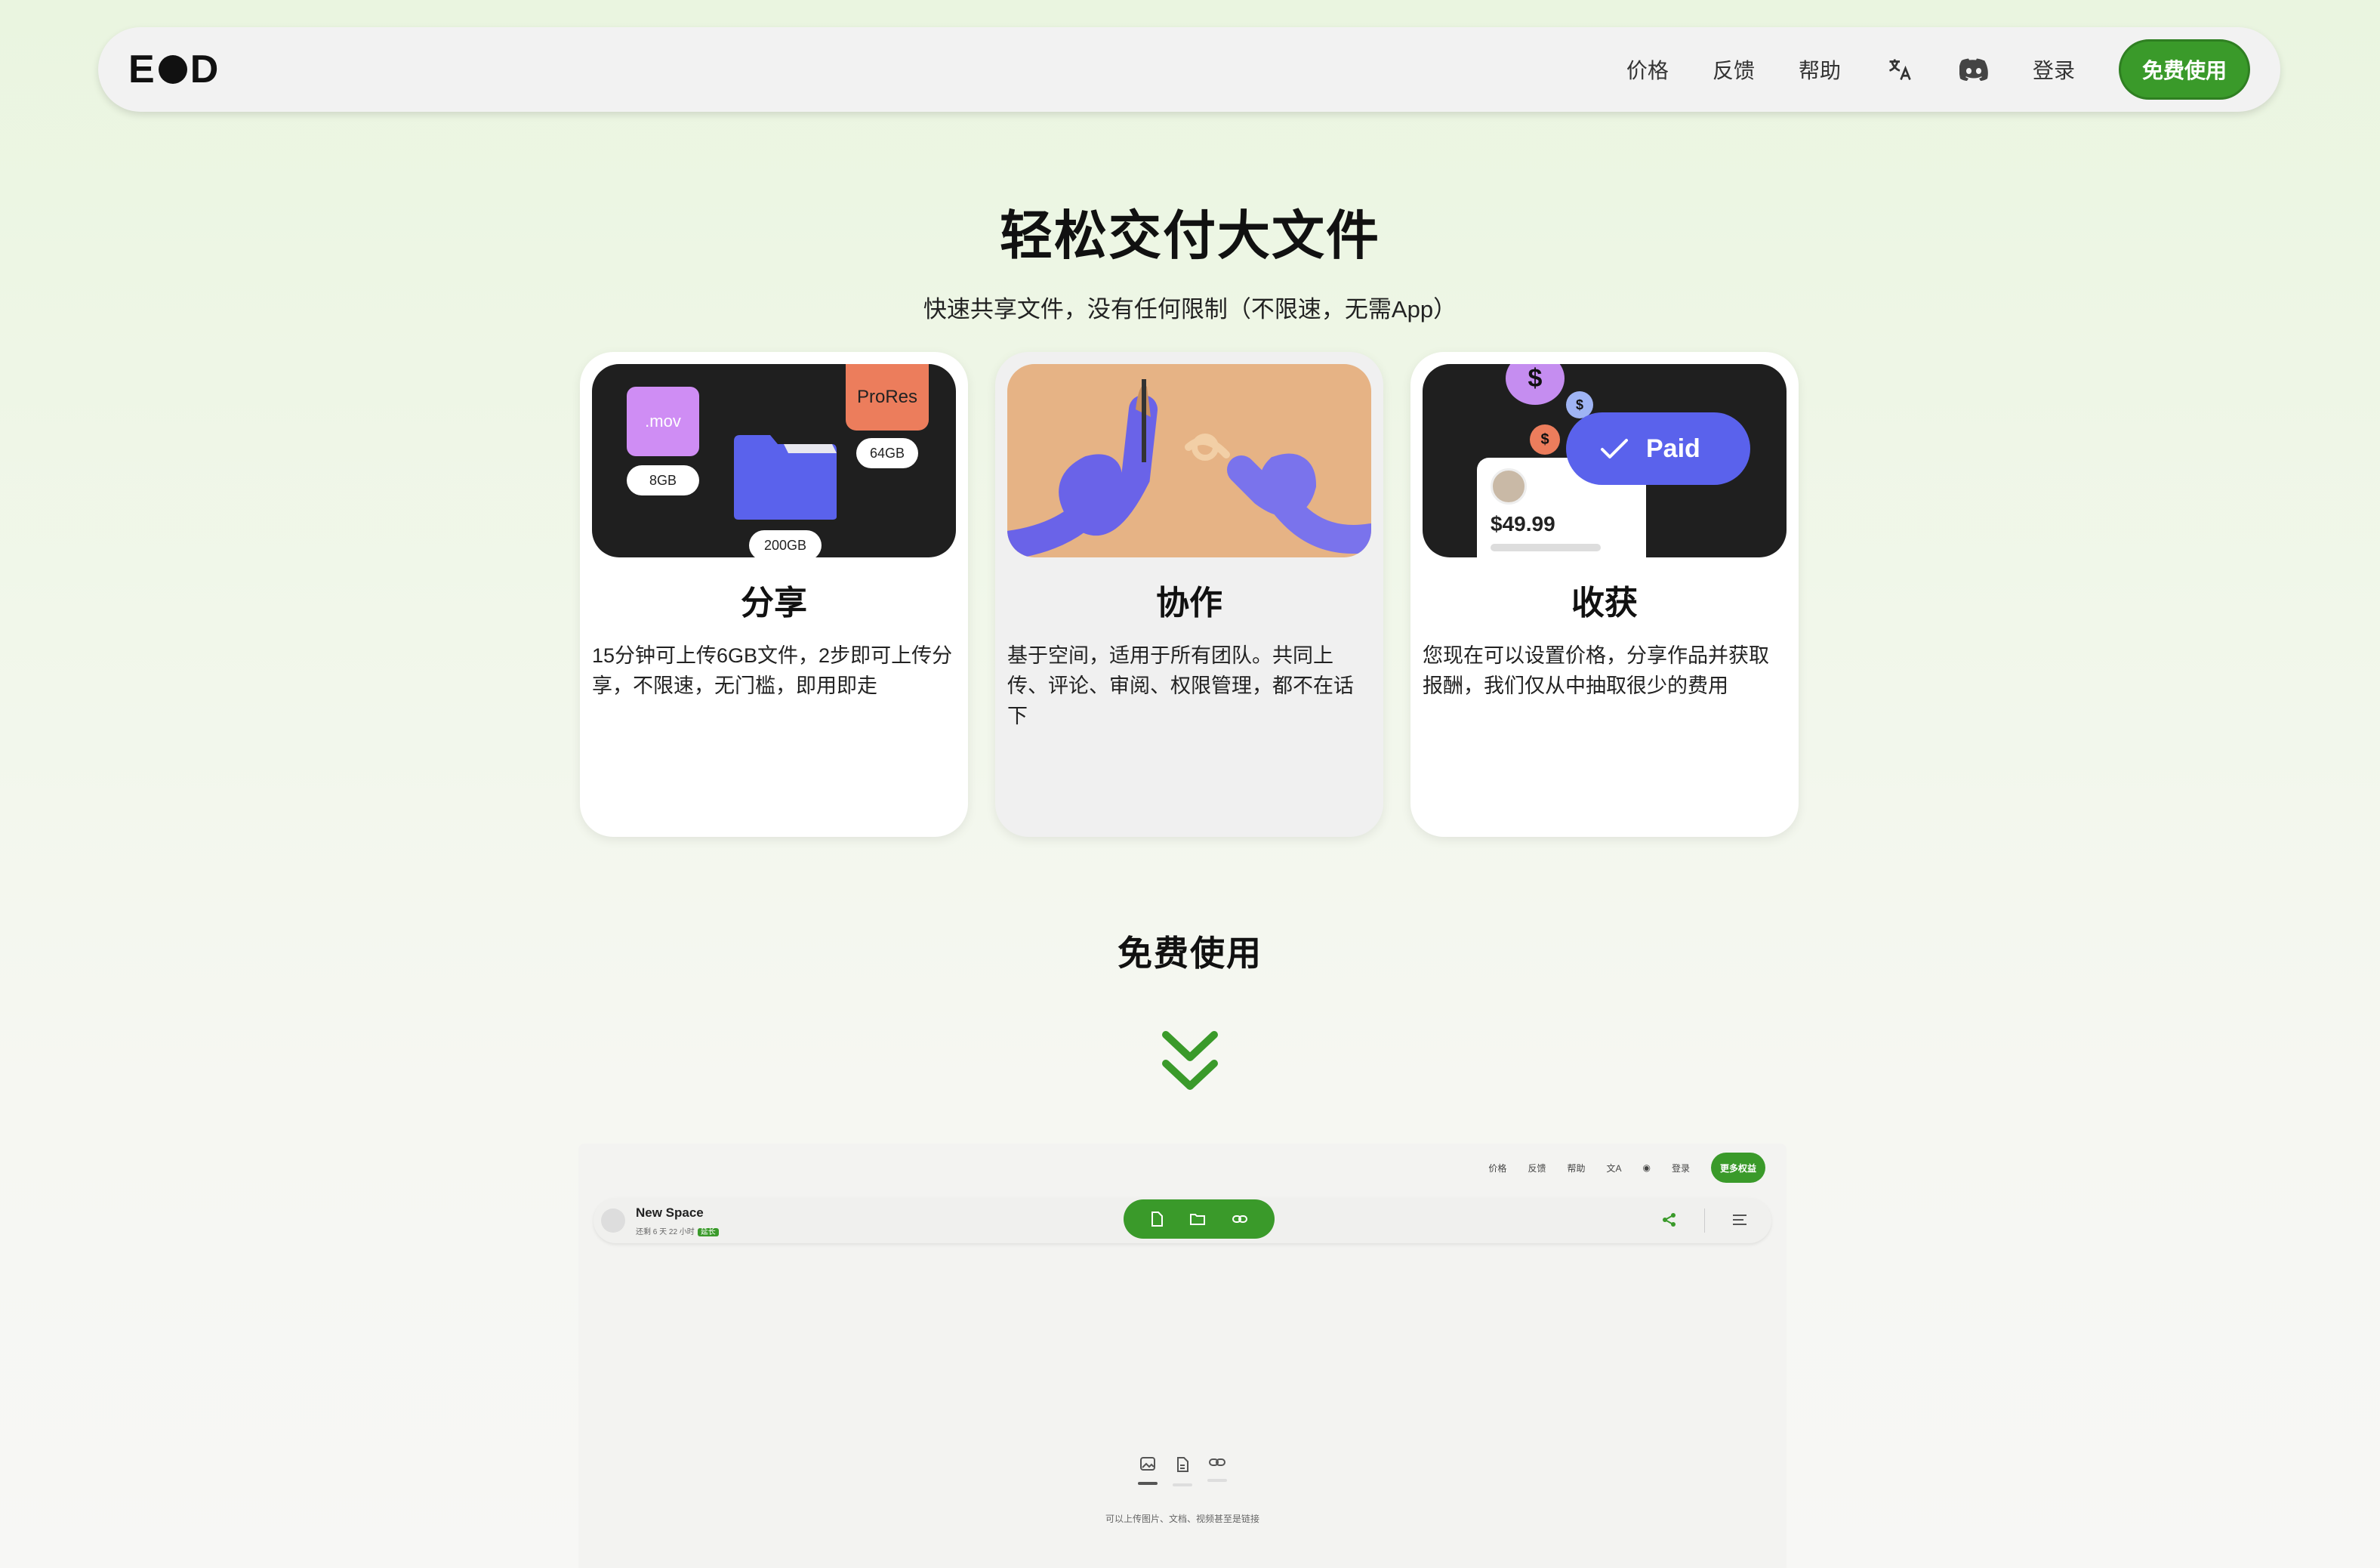  Describe the element at coordinates (1239, 1219) in the screenshot. I see `upload-link-icon` at that location.